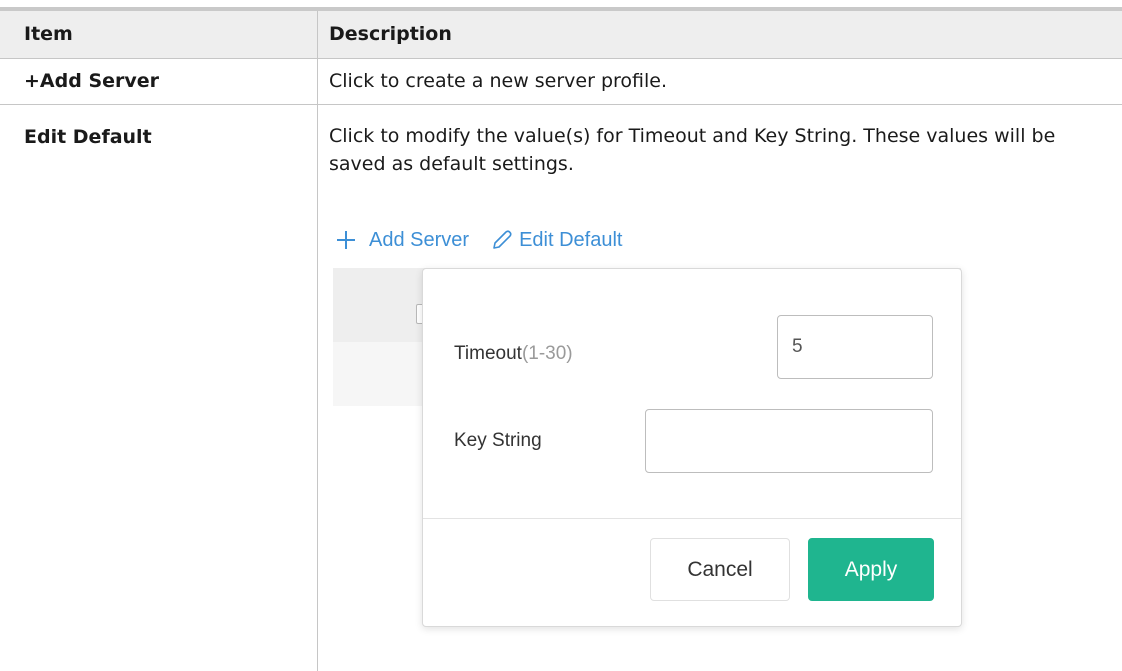  What do you see at coordinates (871, 569) in the screenshot?
I see `apply-button: Apply` at bounding box center [871, 569].